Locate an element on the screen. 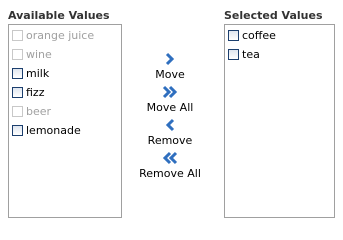  list-item-label: wine is located at coordinates (39, 54).